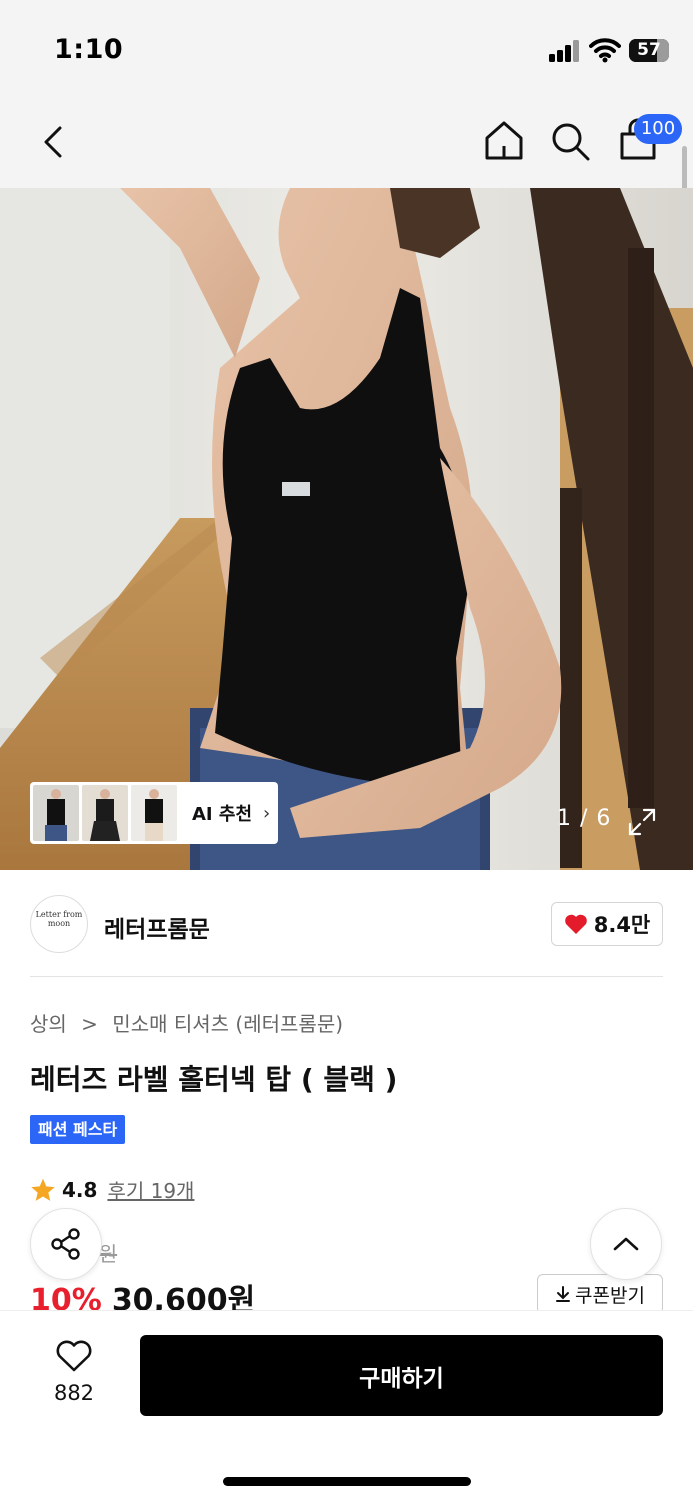 The image size is (693, 1500). Describe the element at coordinates (401, 1375) in the screenshot. I see `buy-button: 구매하기` at that location.